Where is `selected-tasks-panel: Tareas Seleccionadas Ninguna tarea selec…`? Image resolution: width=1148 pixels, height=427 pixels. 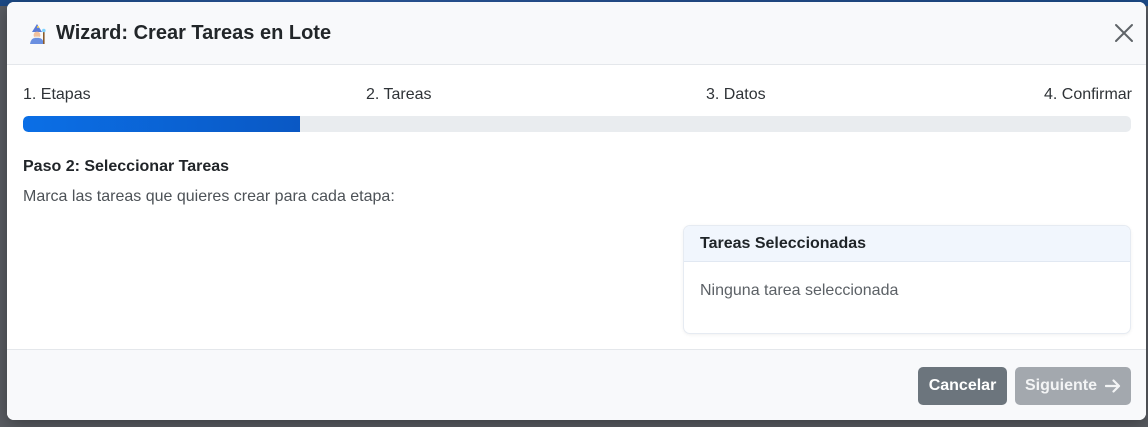 selected-tasks-panel: Tareas Seleccionadas Ninguna tarea selec… is located at coordinates (907, 279).